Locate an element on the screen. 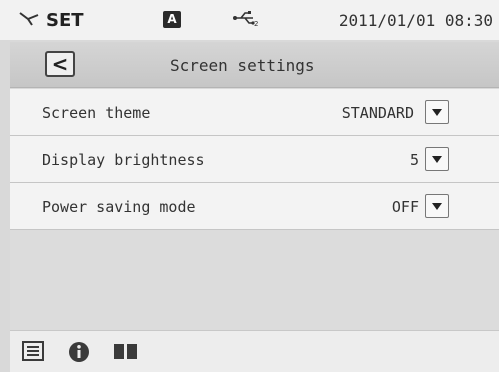  screen-theme-dropdown-button is located at coordinates (437, 112).